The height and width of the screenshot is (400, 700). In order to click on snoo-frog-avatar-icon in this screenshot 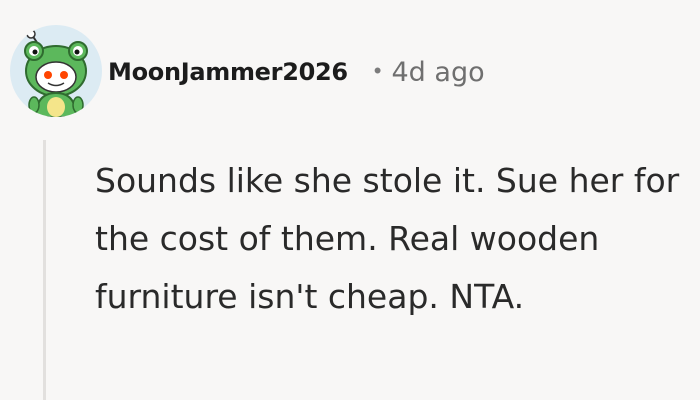, I will do `click(56, 73)`.